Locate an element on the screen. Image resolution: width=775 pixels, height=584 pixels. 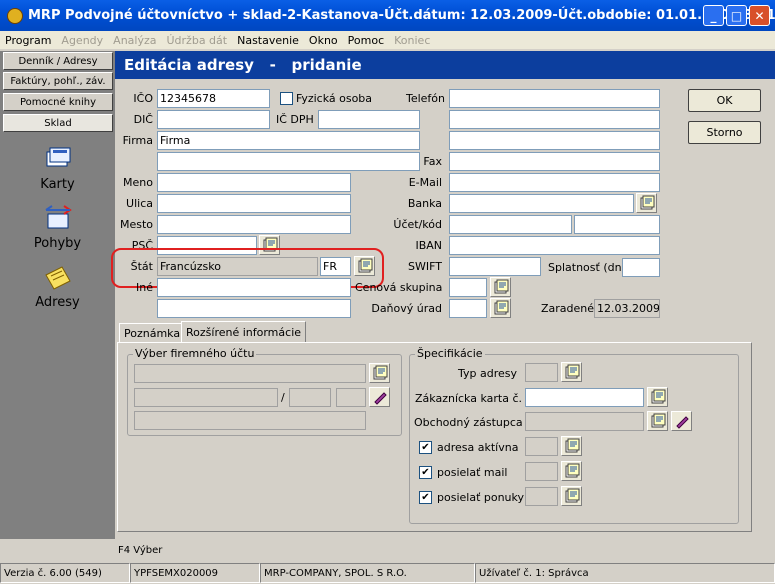
close-button: ✕ is located at coordinates (759, 15).